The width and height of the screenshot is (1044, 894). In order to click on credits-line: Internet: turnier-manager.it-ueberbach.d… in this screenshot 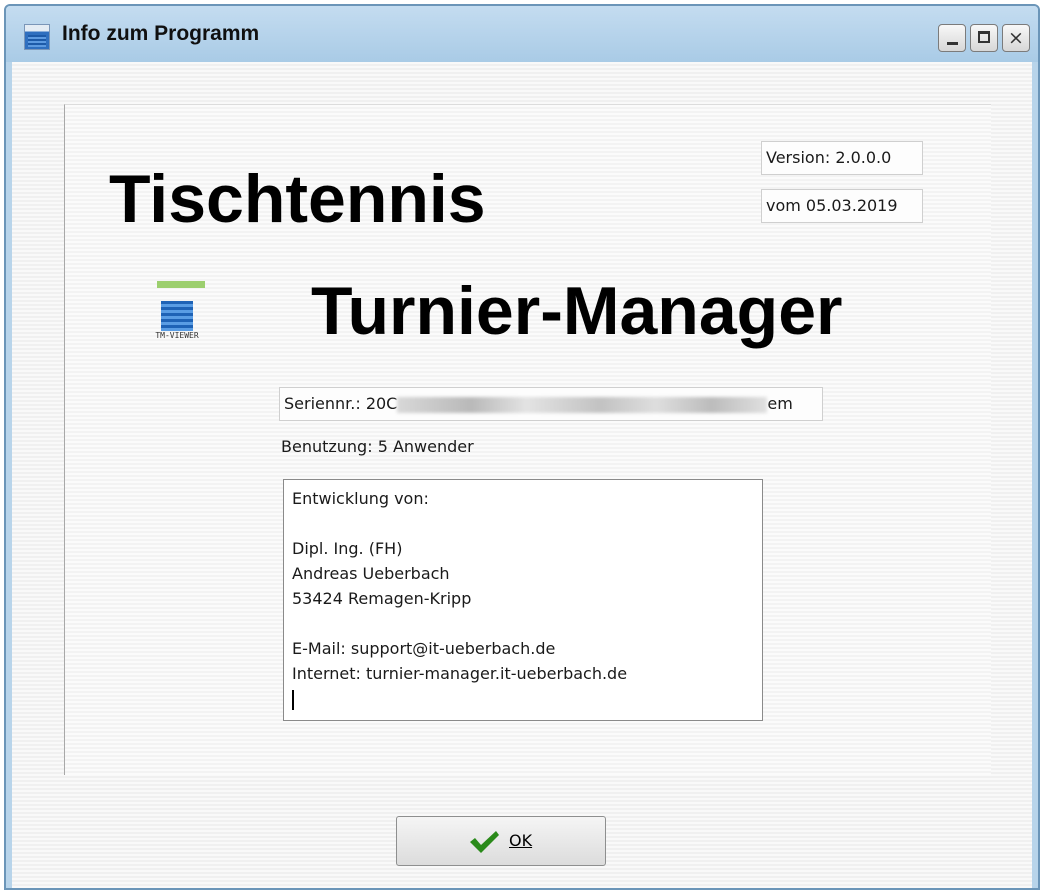, I will do `click(460, 673)`.